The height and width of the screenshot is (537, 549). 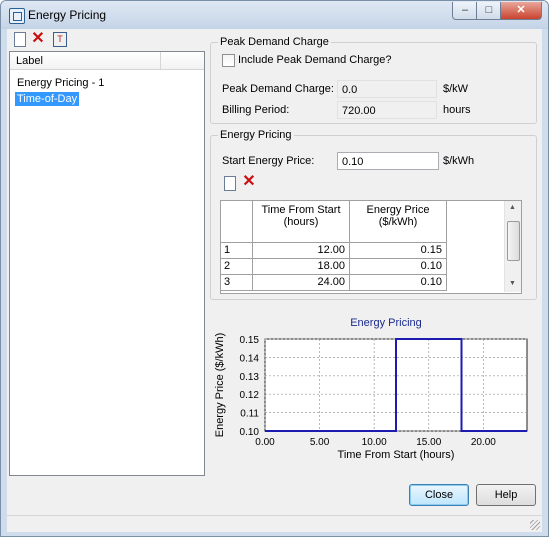 I want to click on label-column-header: Label, so click(x=29, y=61).